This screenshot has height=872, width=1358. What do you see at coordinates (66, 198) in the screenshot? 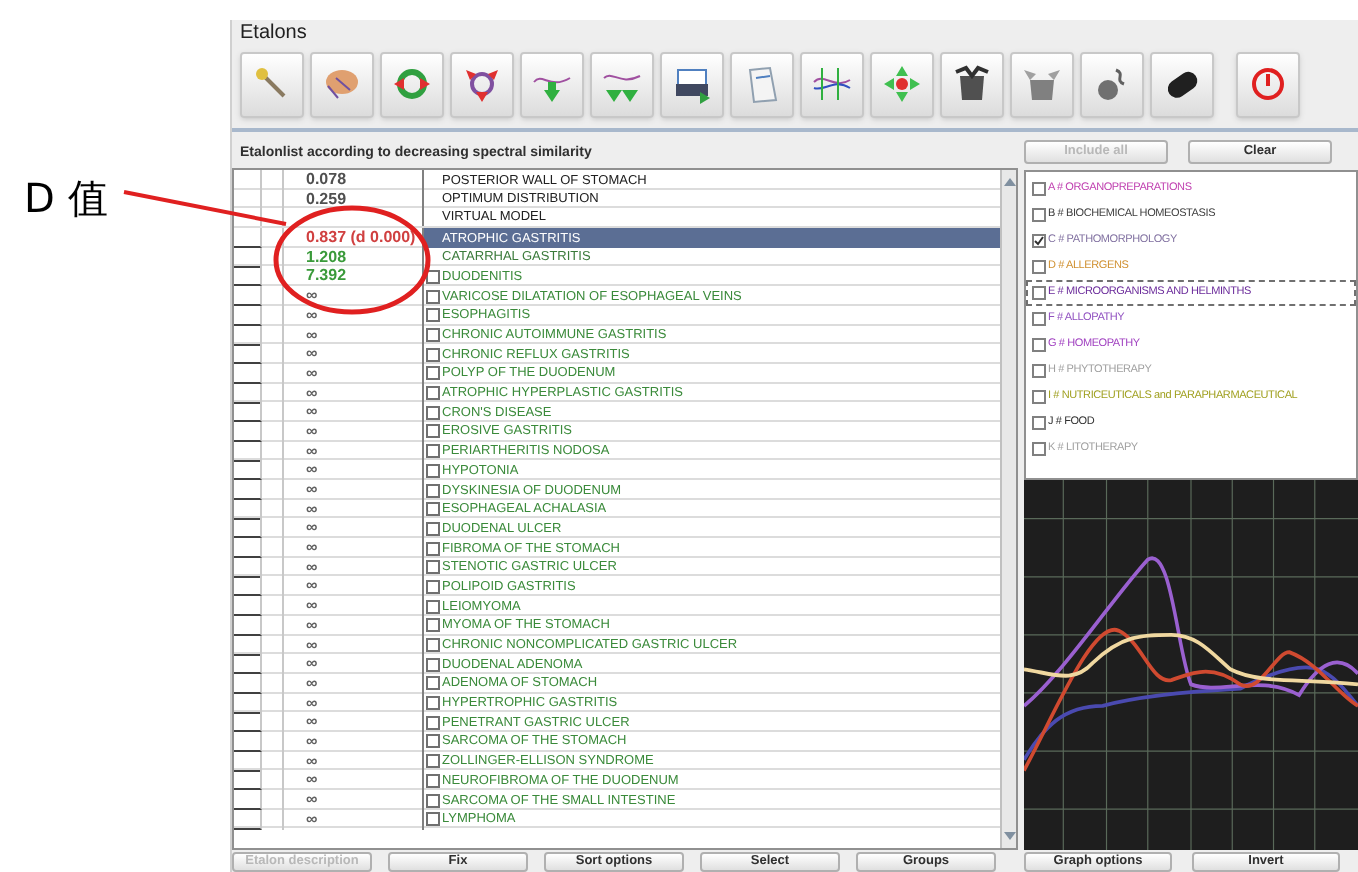
I see `annotation-label: D 值` at bounding box center [66, 198].